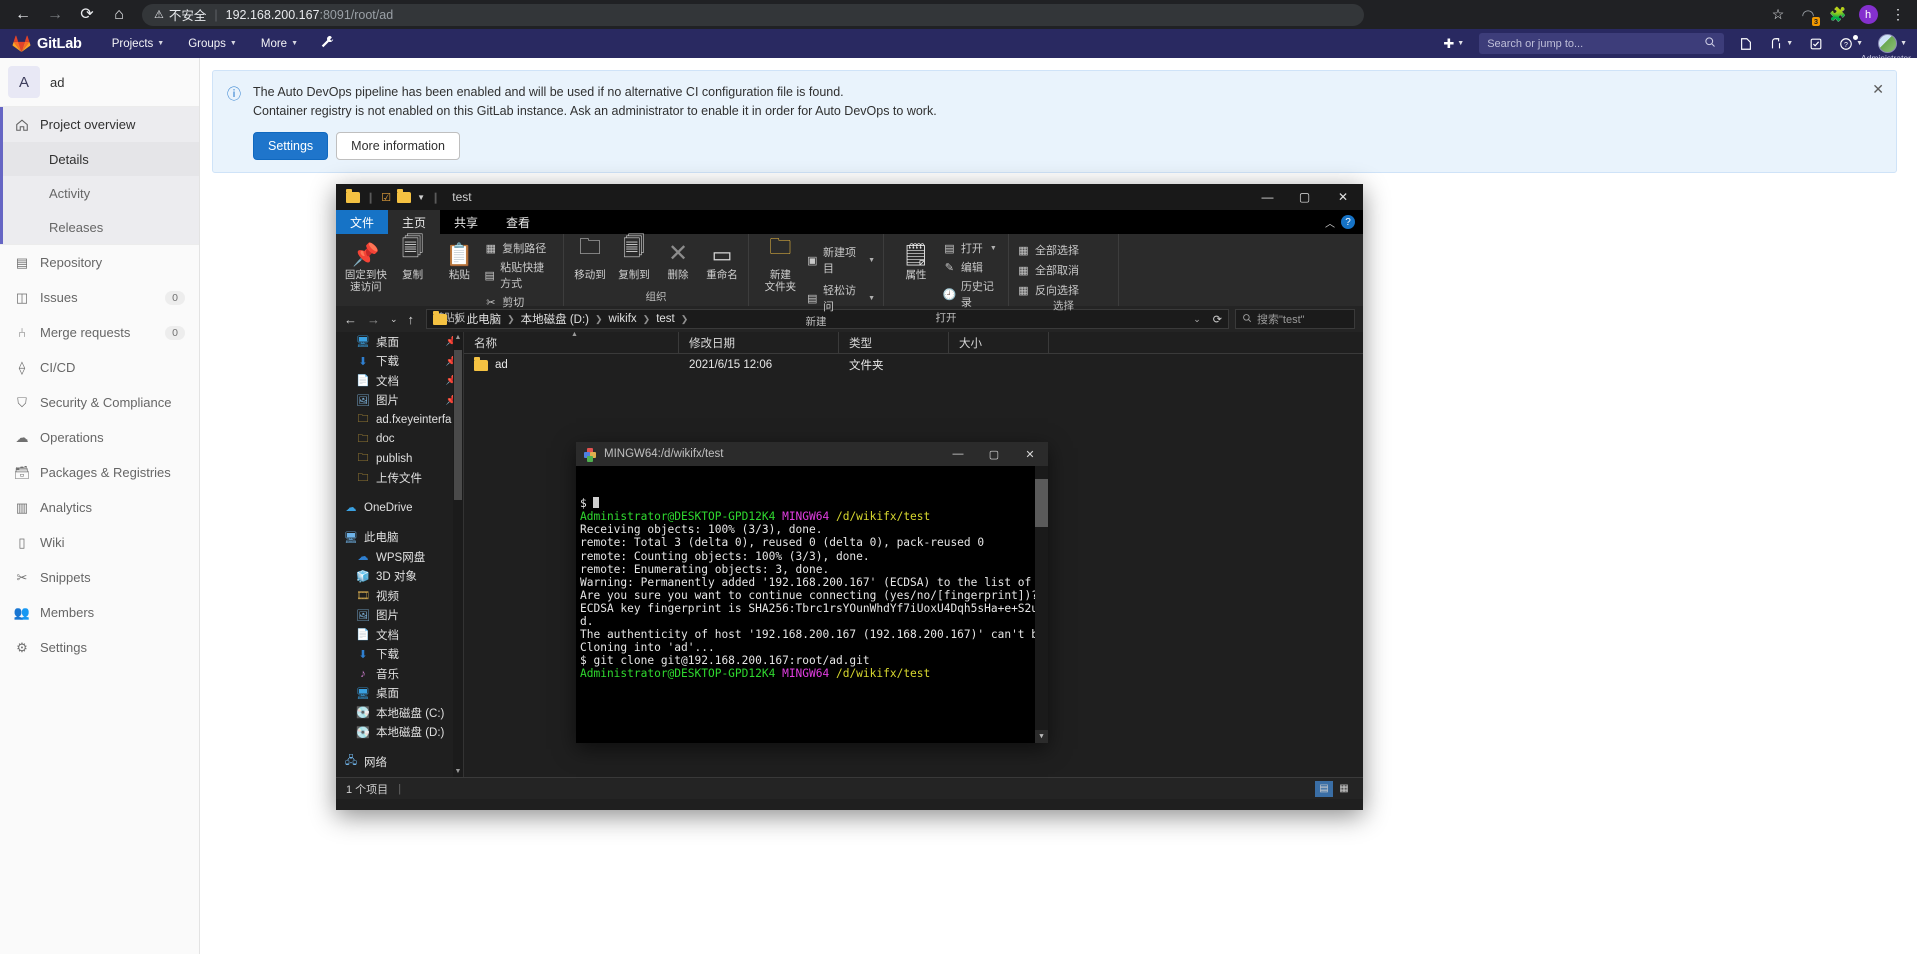 The width and height of the screenshot is (1917, 954). I want to click on todos-icon, so click(1816, 43).